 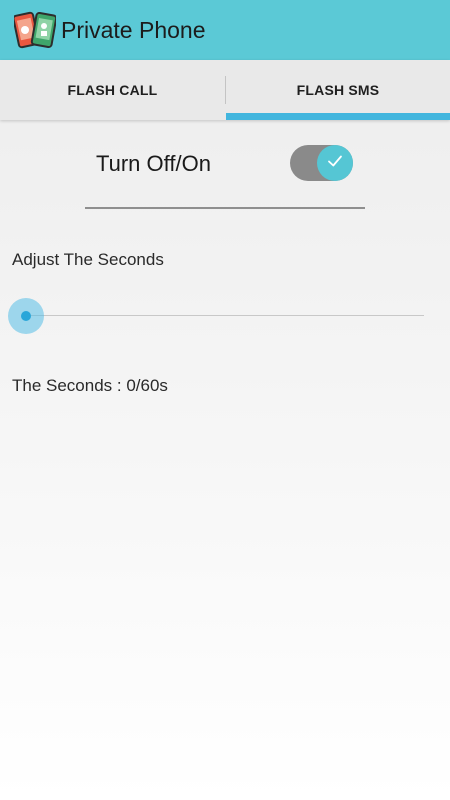 I want to click on slider-thumb, so click(x=26, y=316).